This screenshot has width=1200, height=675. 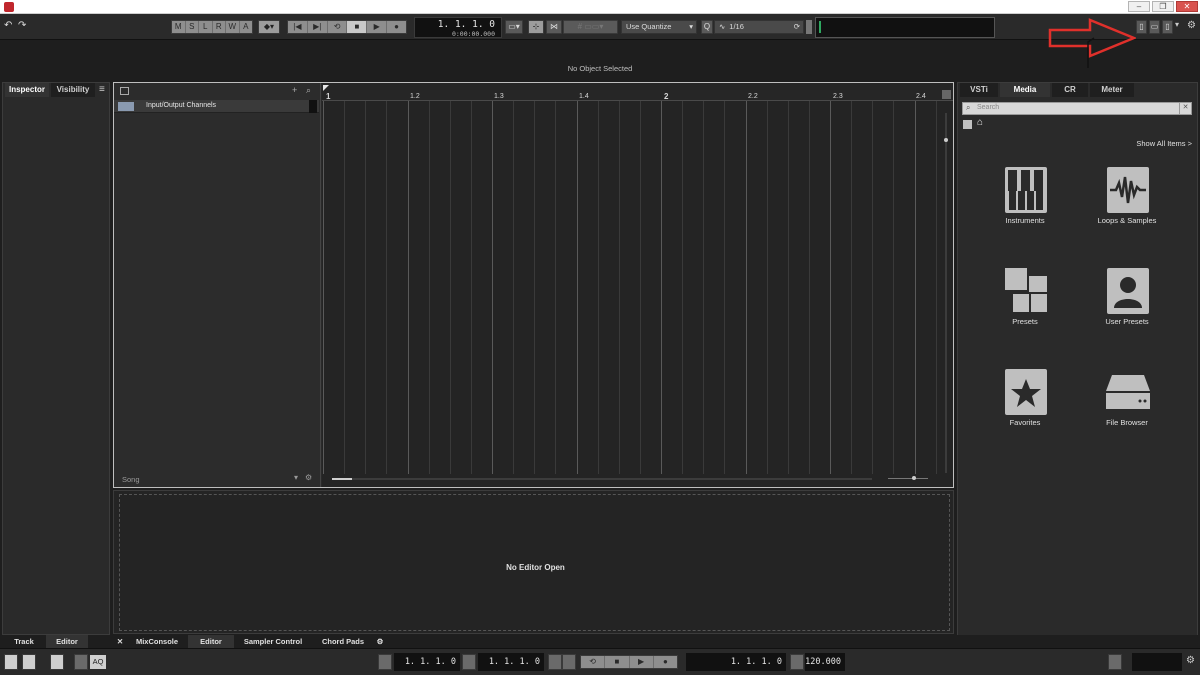 I want to click on auto-quantize-toggle-icon, so click(x=81, y=662).